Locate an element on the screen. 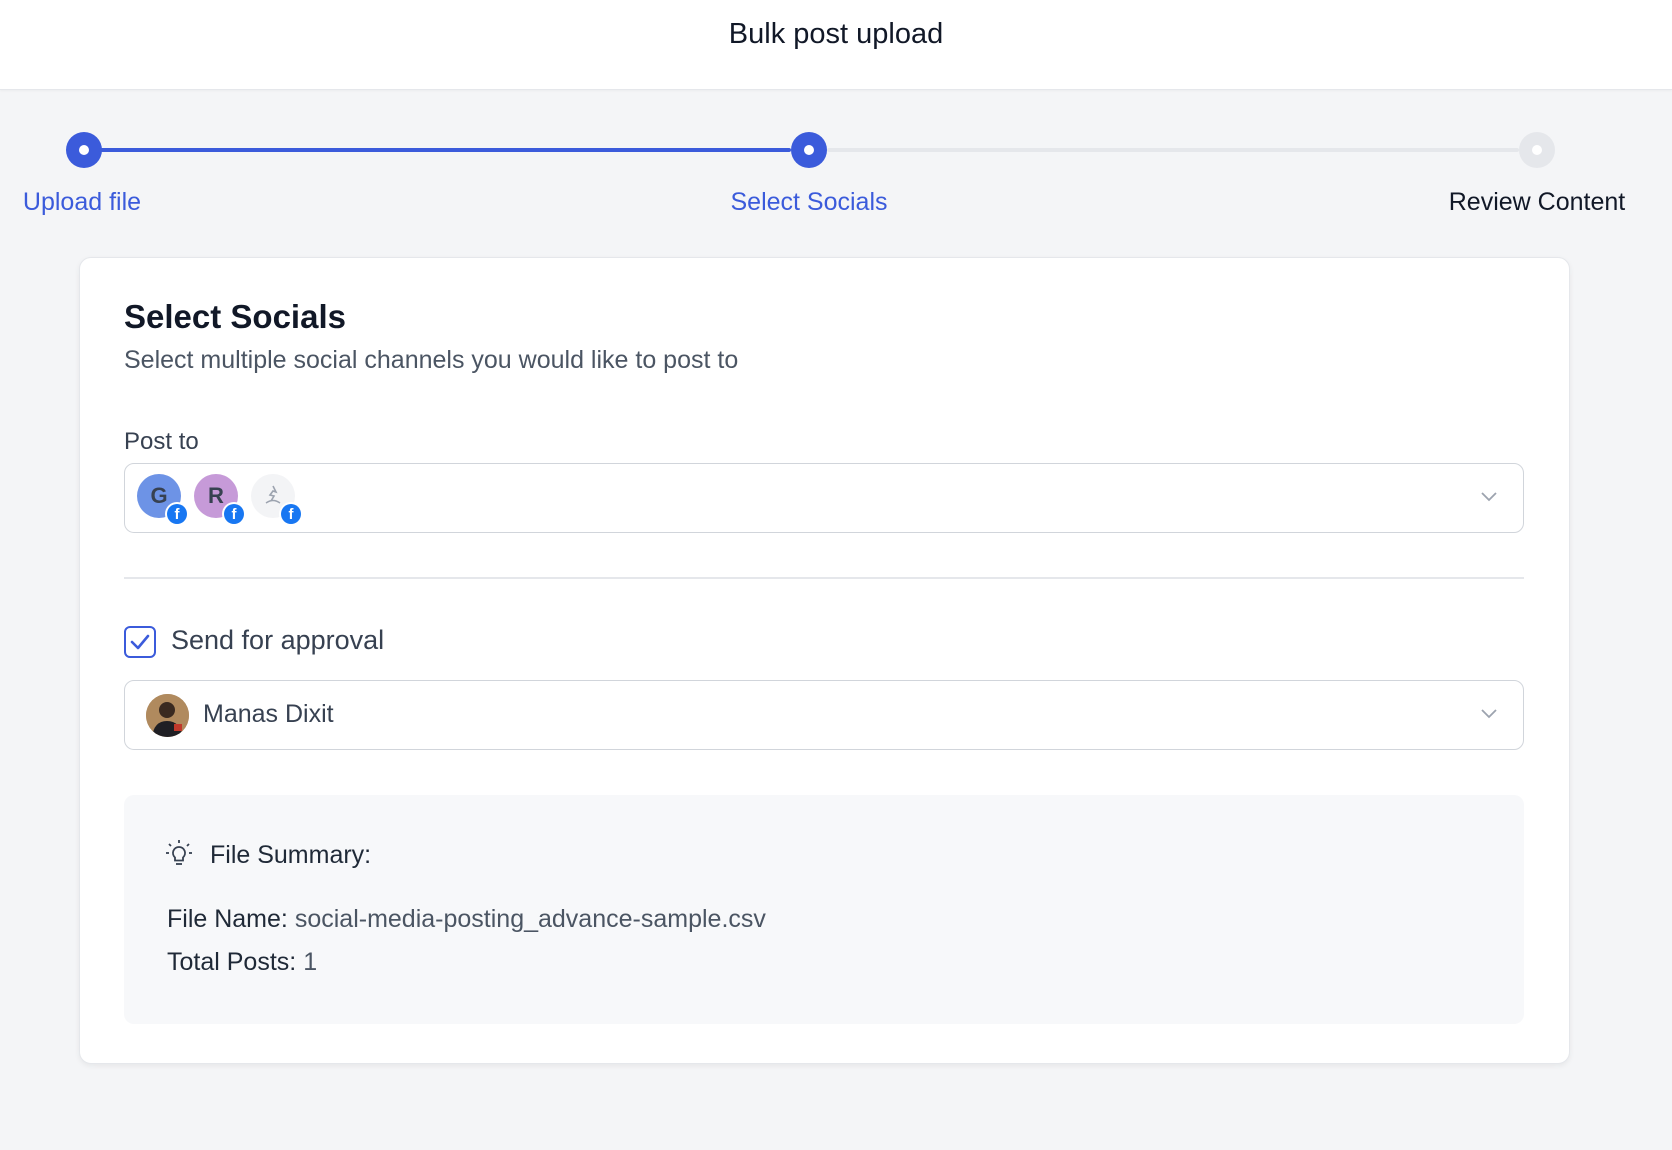 The width and height of the screenshot is (1672, 1150). step-label-select-socials: Select Socials is located at coordinates (809, 202).